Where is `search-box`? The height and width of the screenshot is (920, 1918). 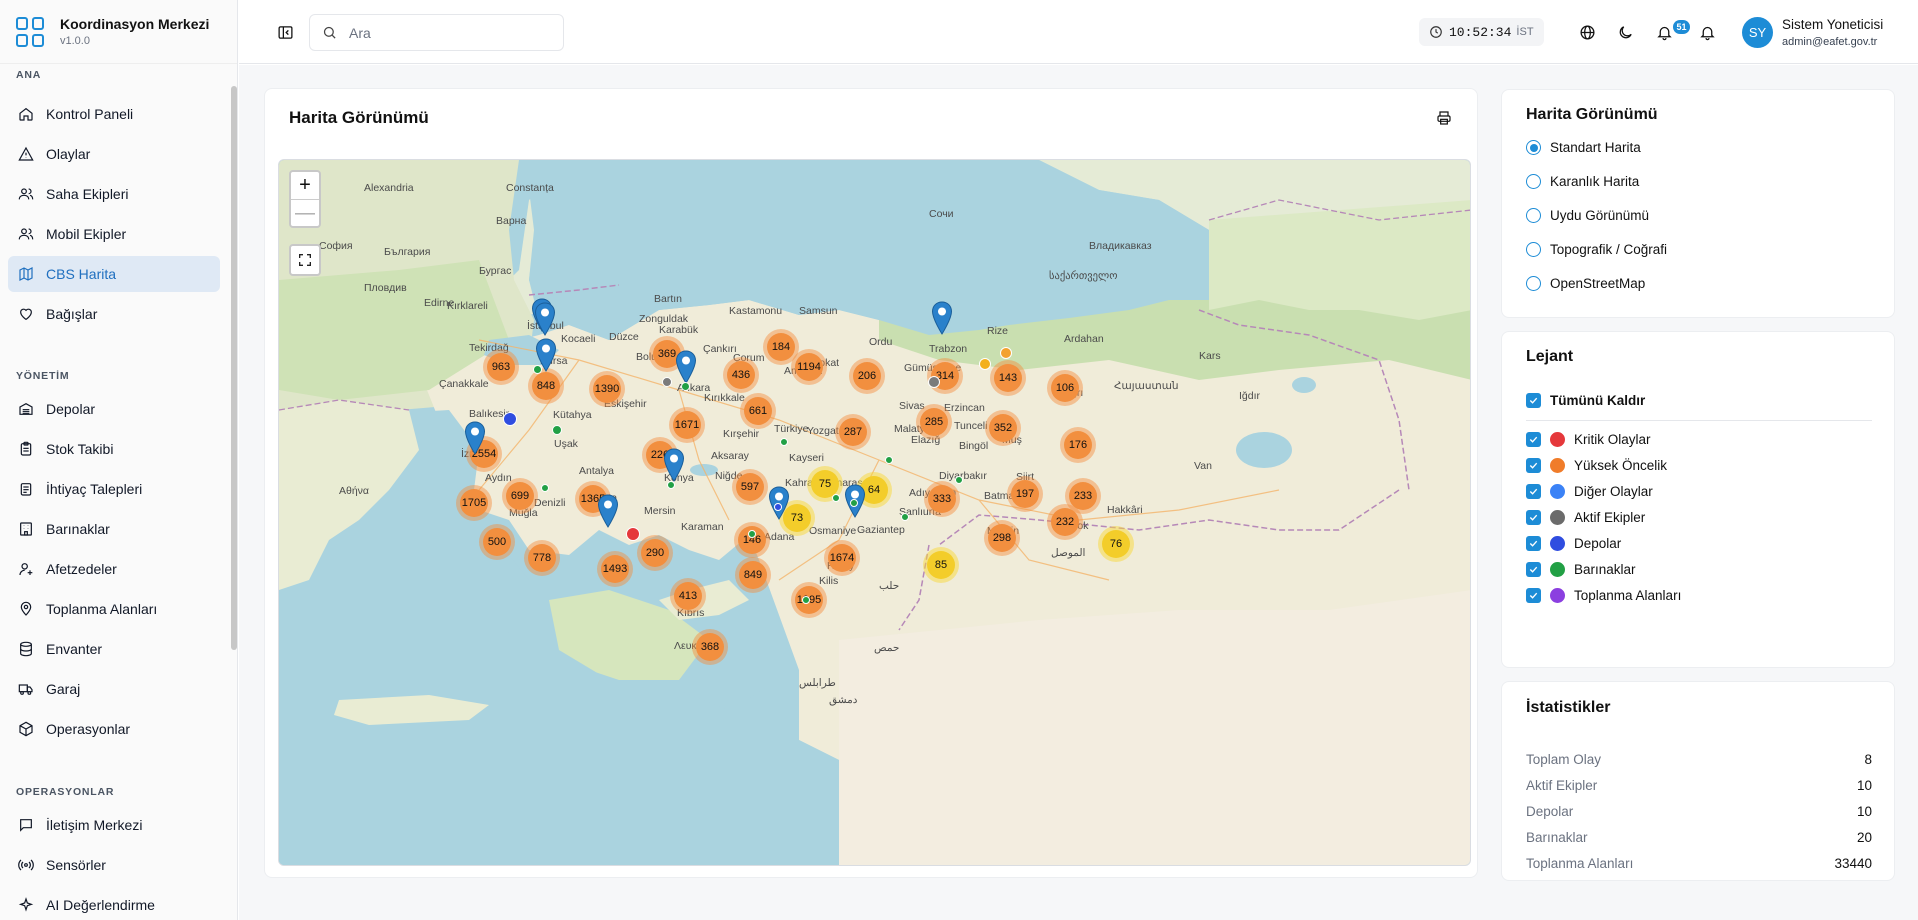
search-box is located at coordinates (436, 32).